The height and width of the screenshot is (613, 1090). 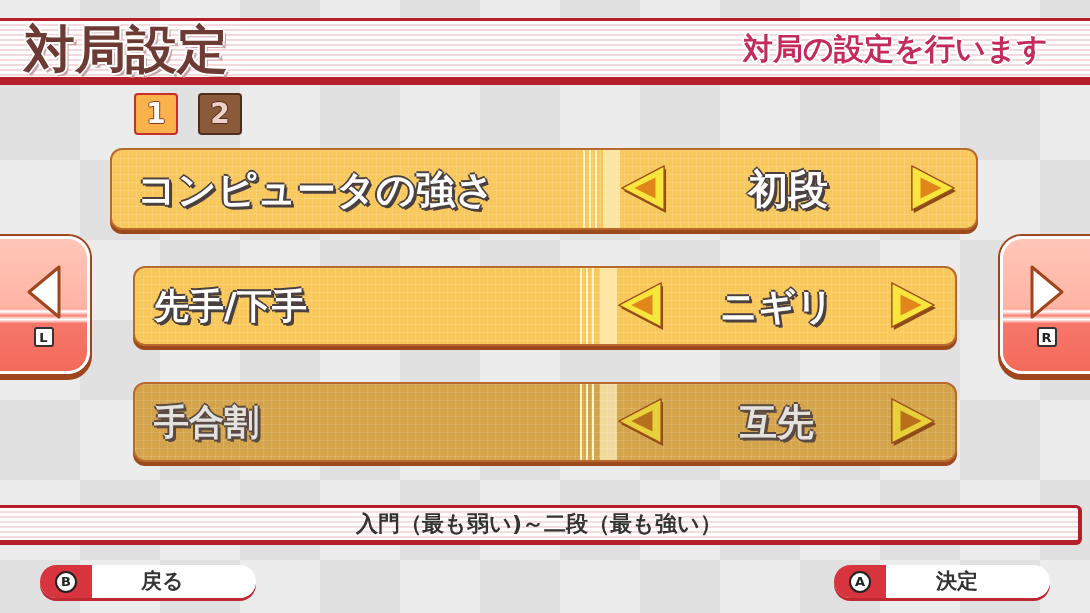 What do you see at coordinates (860, 581) in the screenshot?
I see `key-badge: A` at bounding box center [860, 581].